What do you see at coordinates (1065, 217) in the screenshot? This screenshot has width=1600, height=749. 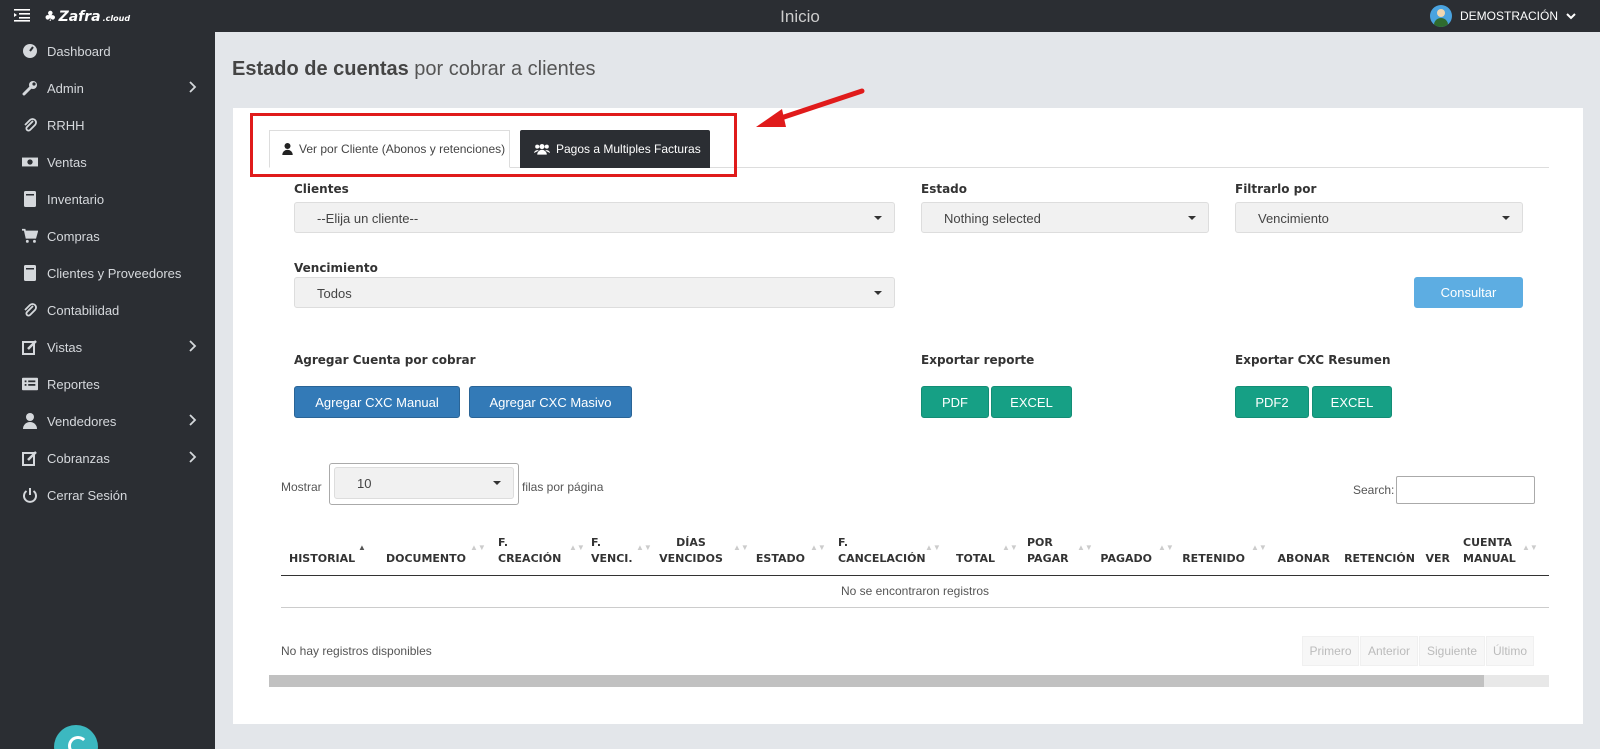 I see `estado-select: Nothing selected` at bounding box center [1065, 217].